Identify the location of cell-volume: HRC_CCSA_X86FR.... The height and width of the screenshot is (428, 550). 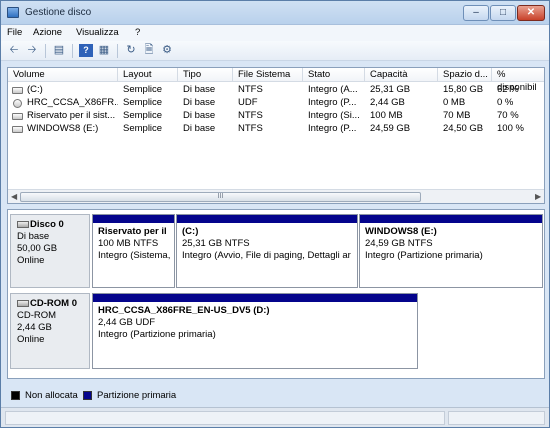
(72, 102).